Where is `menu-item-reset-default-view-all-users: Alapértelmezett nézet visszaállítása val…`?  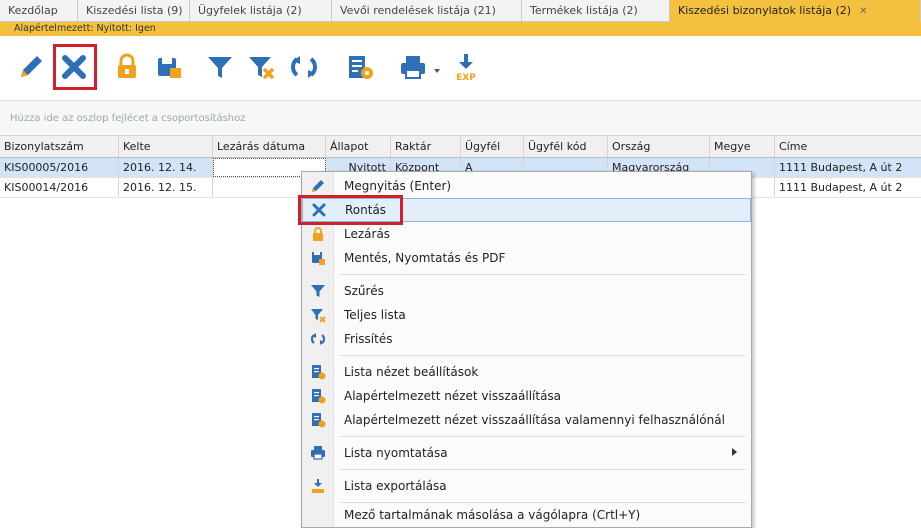 menu-item-reset-default-view-all-users: Alapértelmezett nézet visszaállítása val… is located at coordinates (526, 420).